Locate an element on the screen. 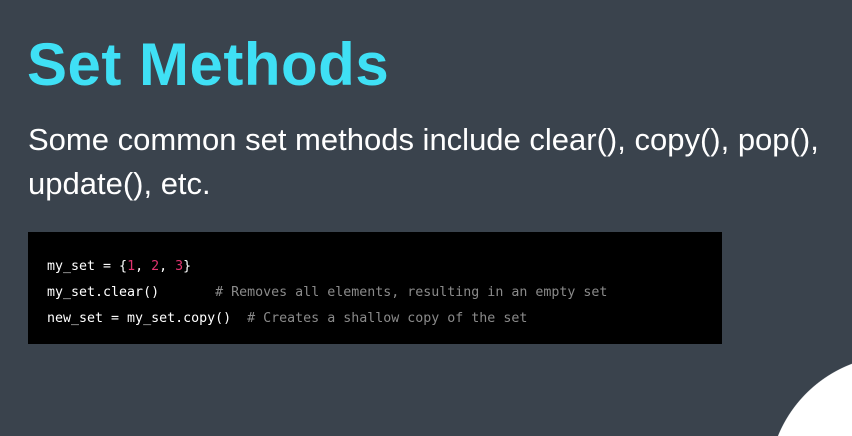 The height and width of the screenshot is (436, 852). code-line-1: my_set = {1, 2, 3} is located at coordinates (384, 267).